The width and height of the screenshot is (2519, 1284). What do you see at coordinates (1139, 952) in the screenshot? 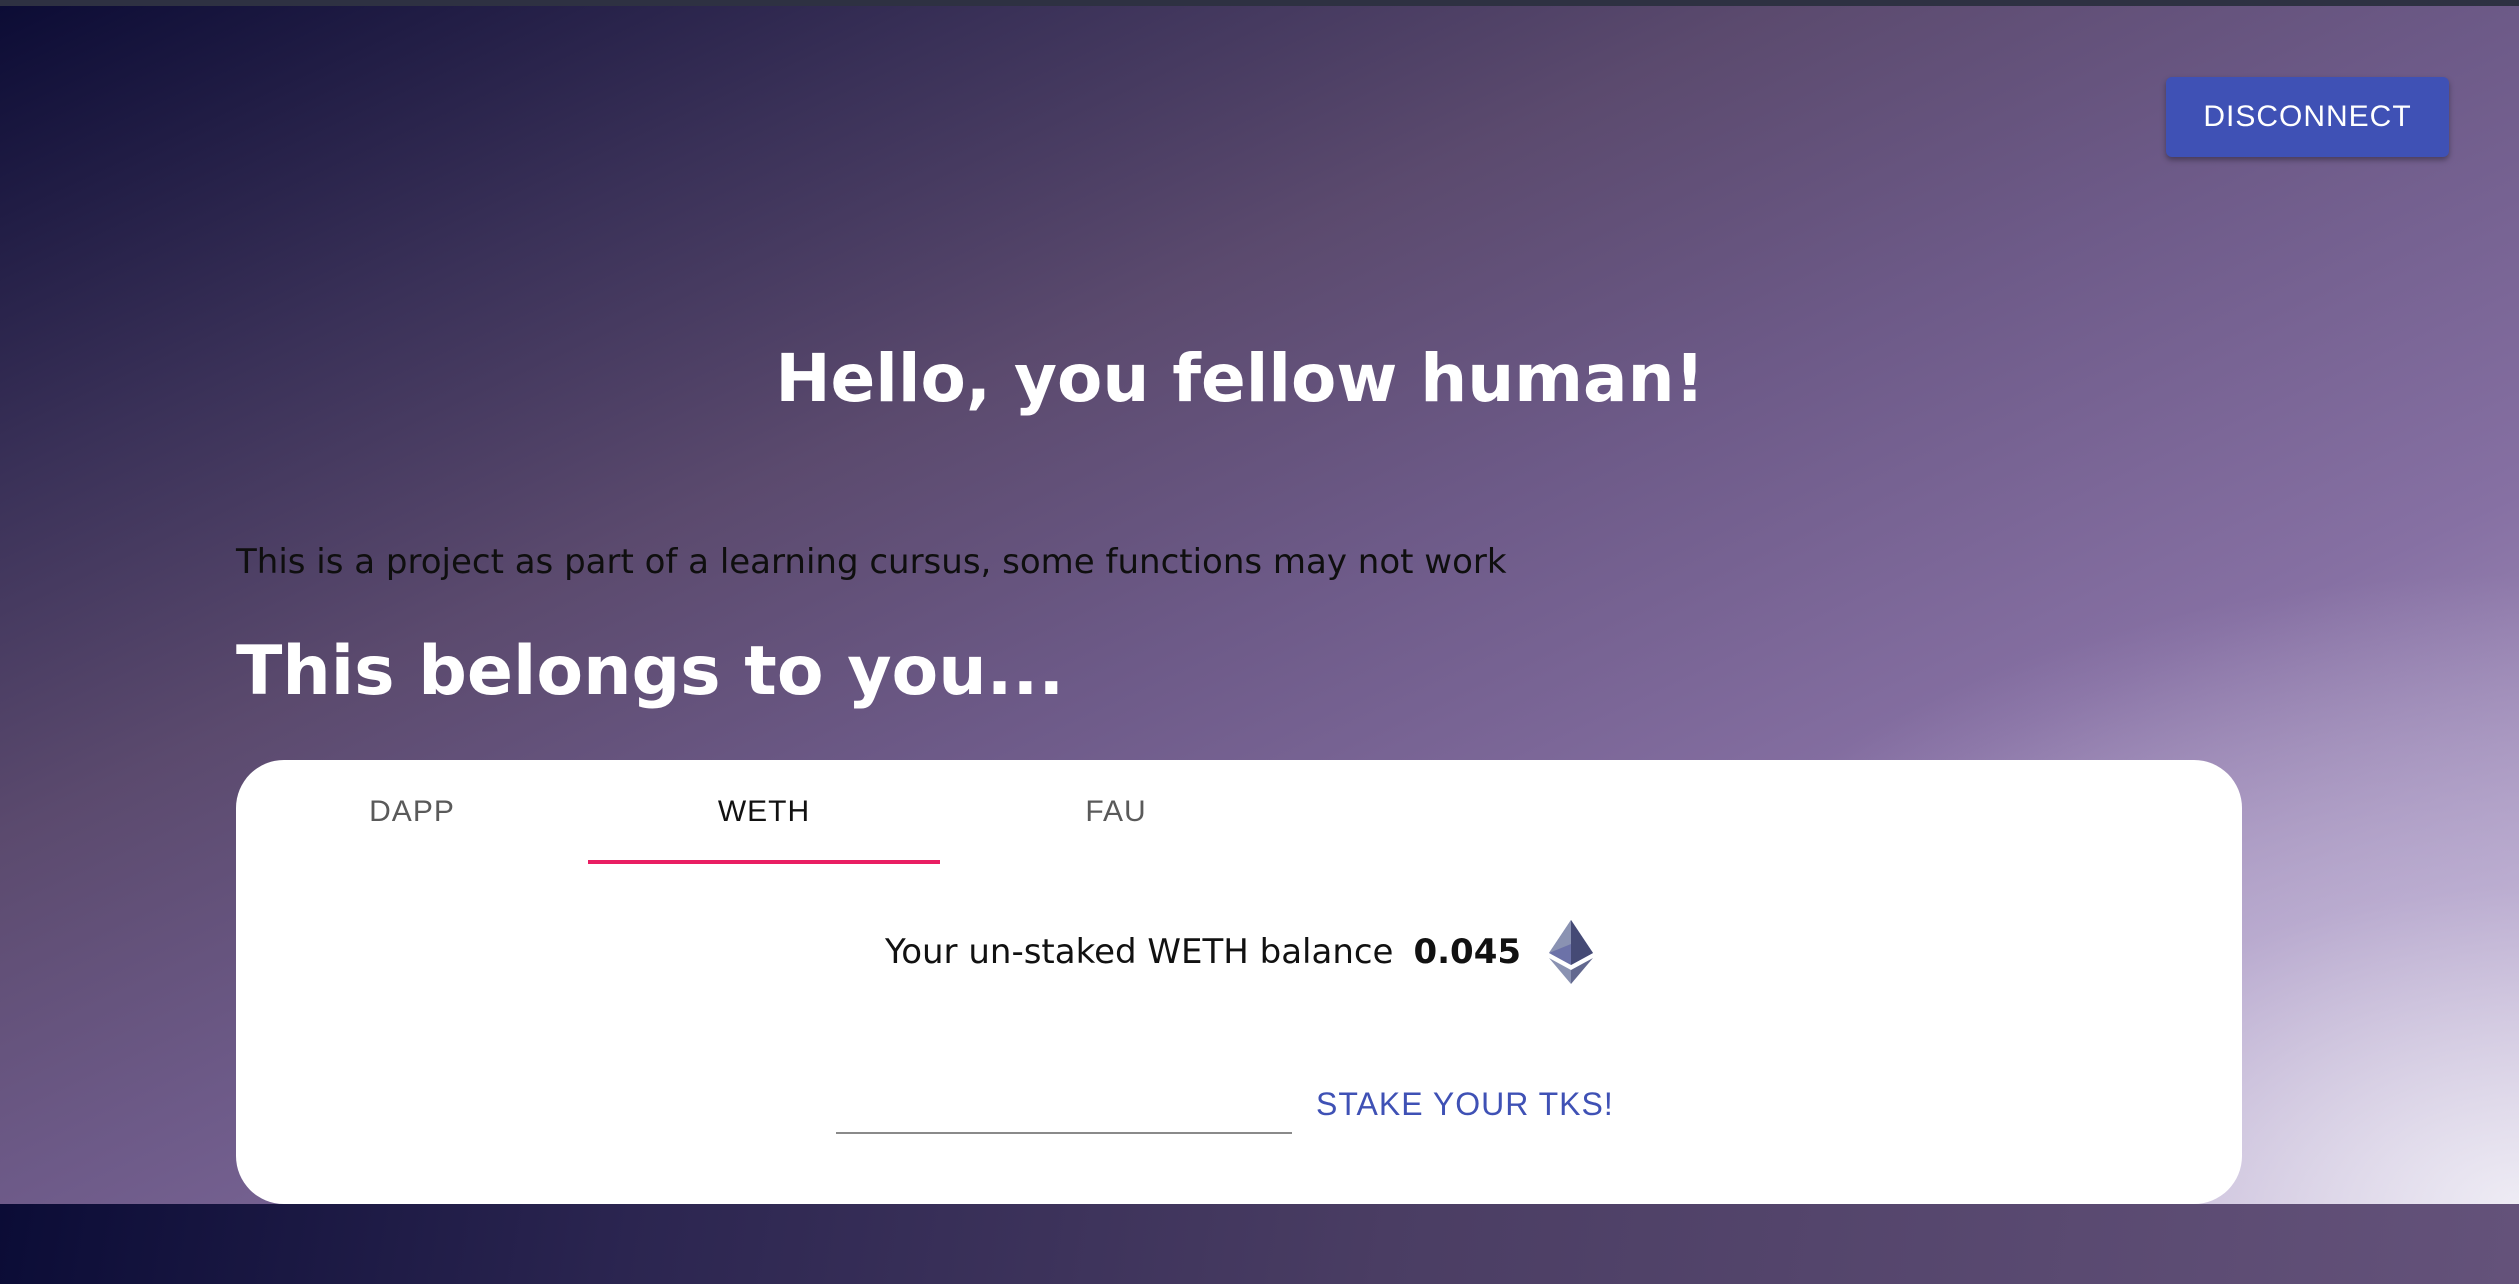
I see `balance-label: Your un-staked WETH balance` at bounding box center [1139, 952].